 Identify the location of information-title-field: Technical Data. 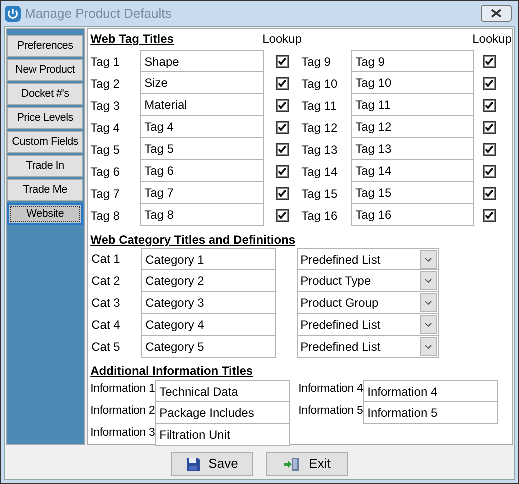
(222, 391).